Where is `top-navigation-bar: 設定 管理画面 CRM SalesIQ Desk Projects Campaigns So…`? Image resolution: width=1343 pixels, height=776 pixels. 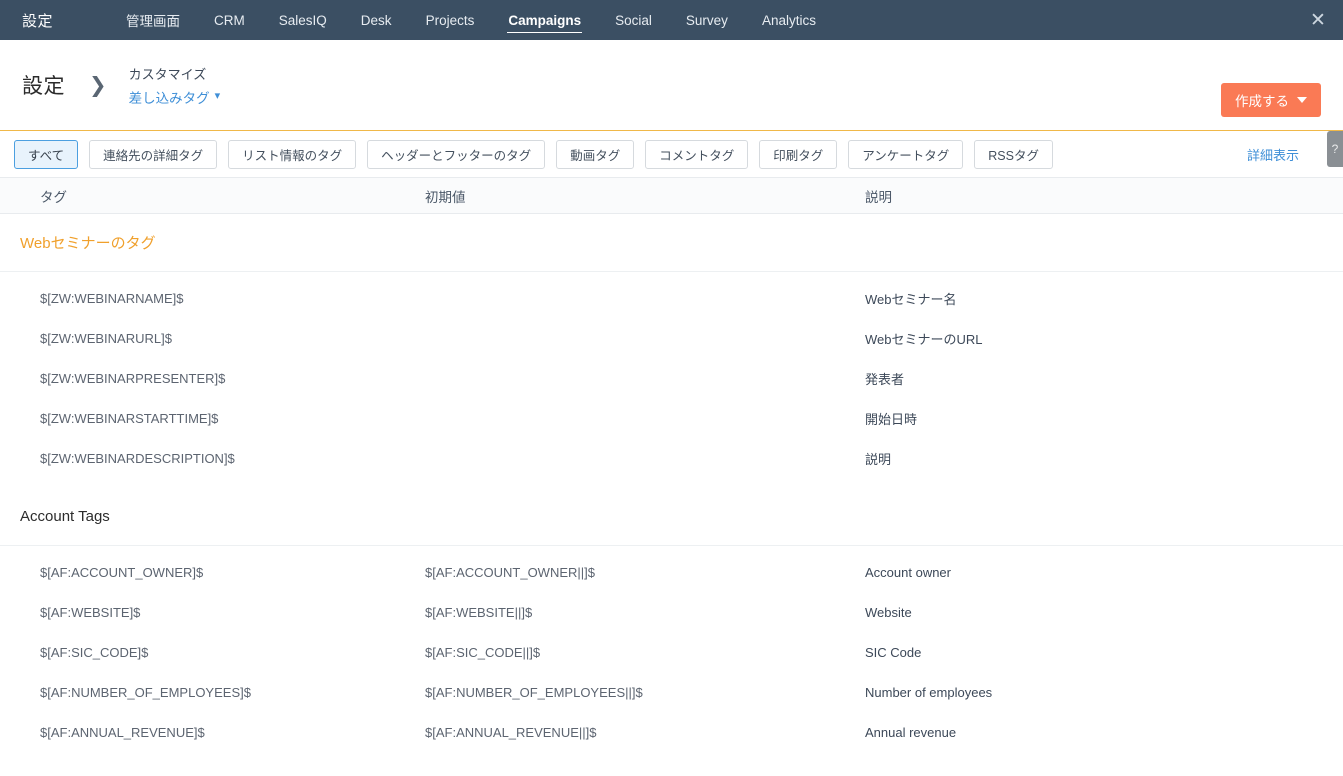
top-navigation-bar: 設定 管理画面 CRM SalesIQ Desk Projects Campaigns So… is located at coordinates (671, 20).